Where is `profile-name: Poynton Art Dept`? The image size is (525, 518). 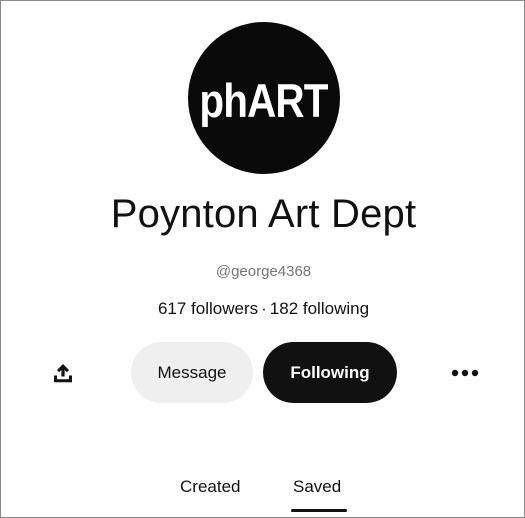 profile-name: Poynton Art Dept is located at coordinates (263, 214).